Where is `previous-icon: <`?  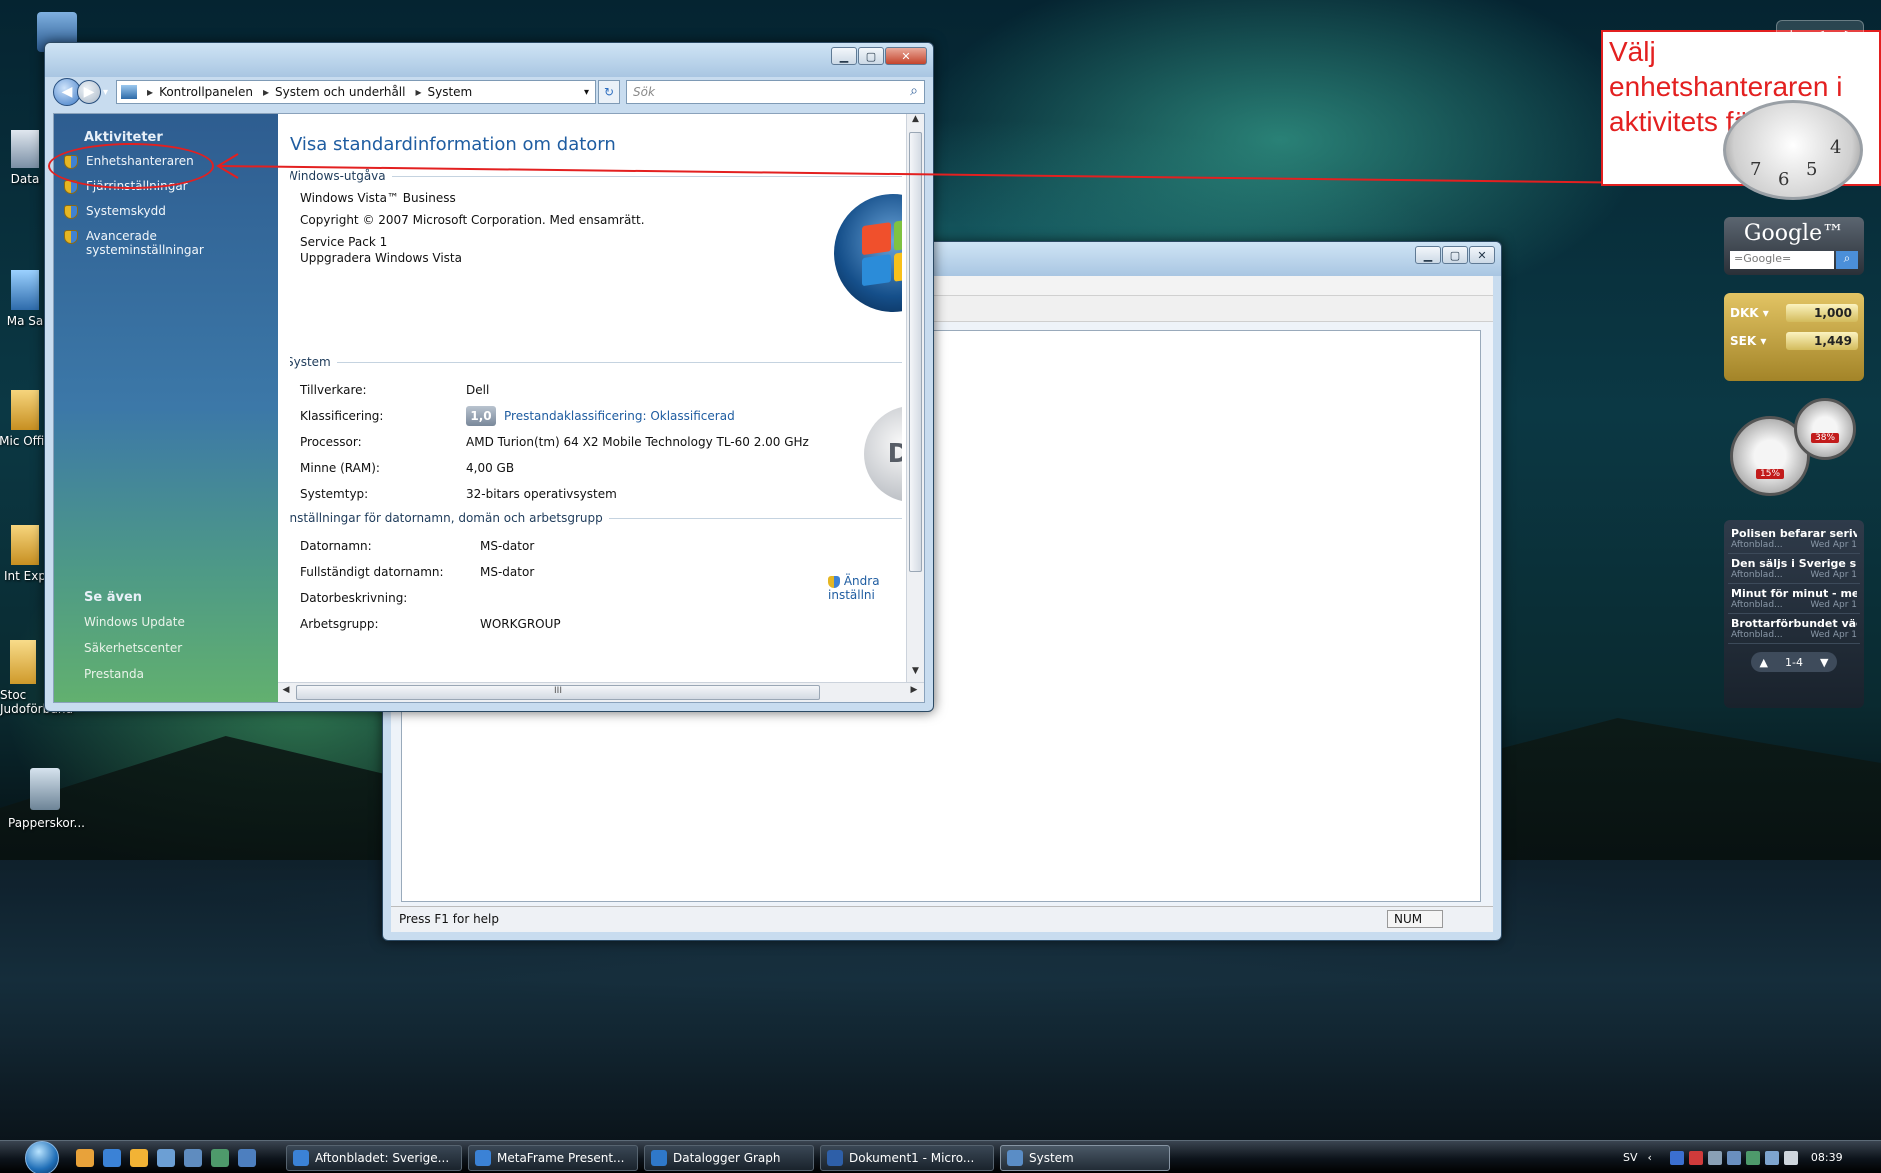 previous-icon: < is located at coordinates (1820, 34).